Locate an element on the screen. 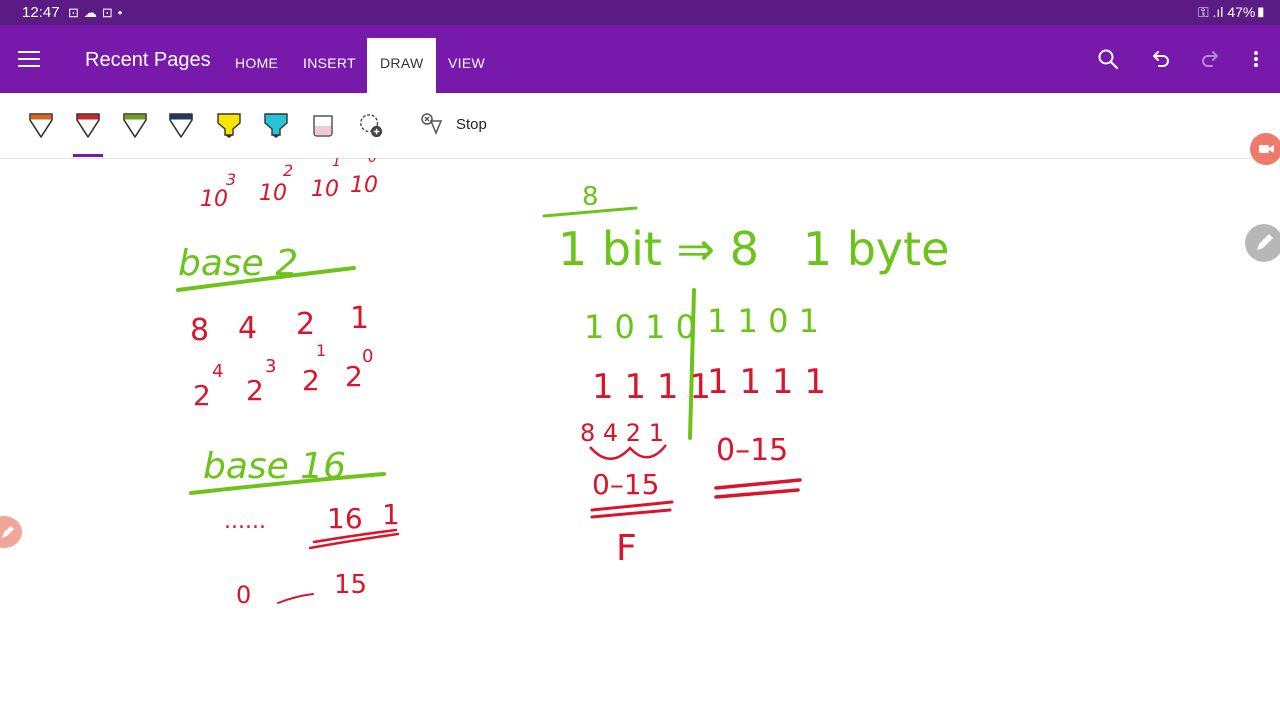 This screenshot has width=1280, height=720. clock: 12:47 is located at coordinates (41, 12).